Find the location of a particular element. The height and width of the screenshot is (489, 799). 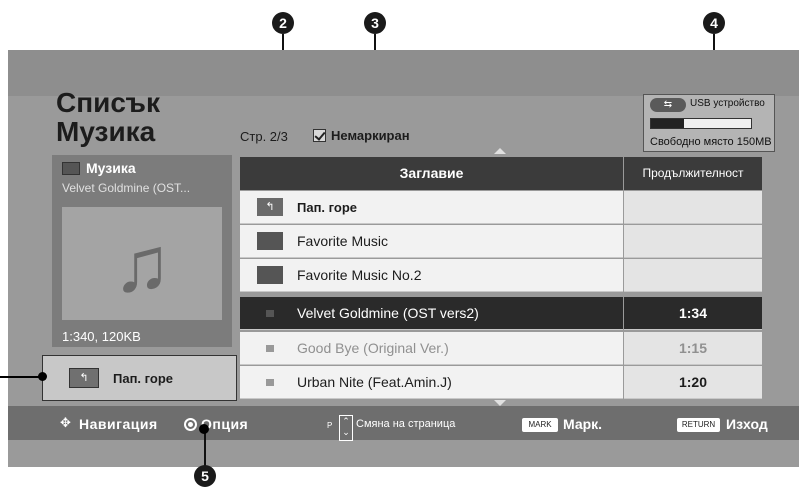

usb-device-label: USB устройство is located at coordinates (727, 103).